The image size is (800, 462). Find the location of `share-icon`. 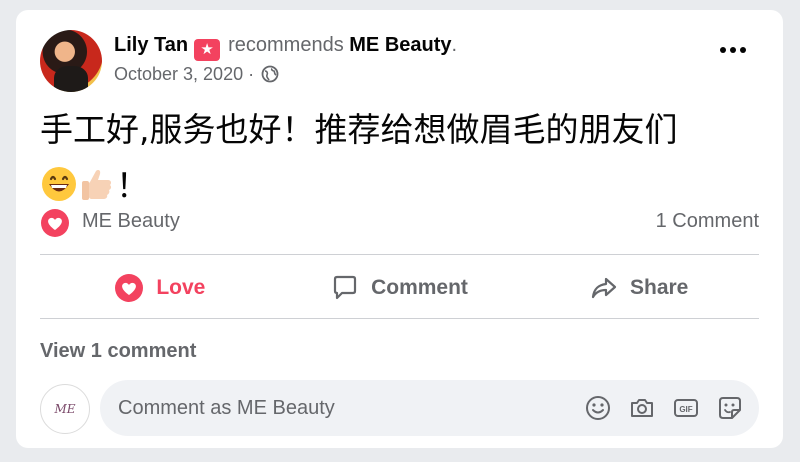

share-icon is located at coordinates (604, 288).